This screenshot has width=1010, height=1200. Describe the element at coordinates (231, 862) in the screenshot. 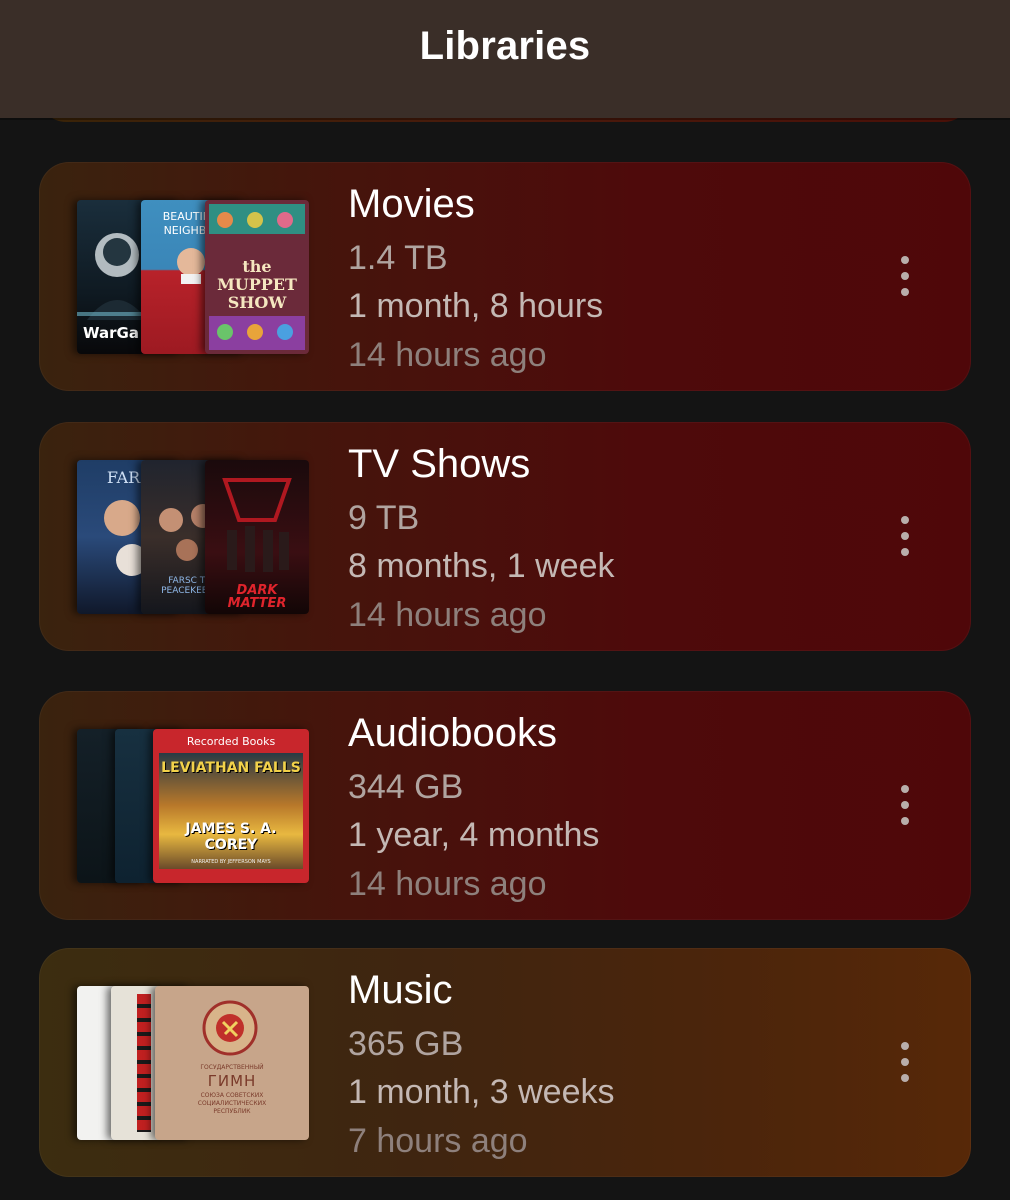

I see `cover-narrator: NARRATED BY JEFFERSON MAYS` at that location.